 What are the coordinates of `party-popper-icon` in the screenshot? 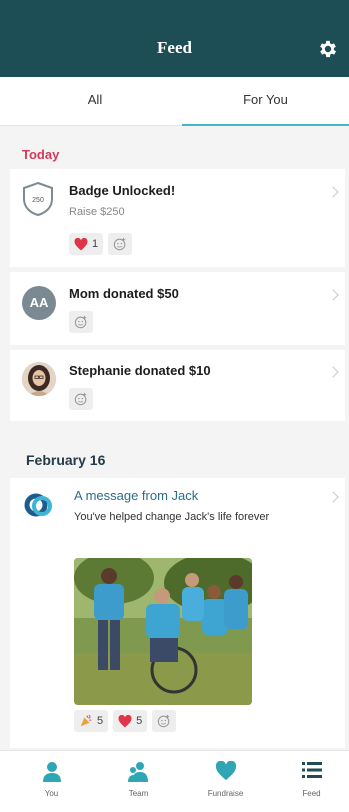 It's located at (86, 720).